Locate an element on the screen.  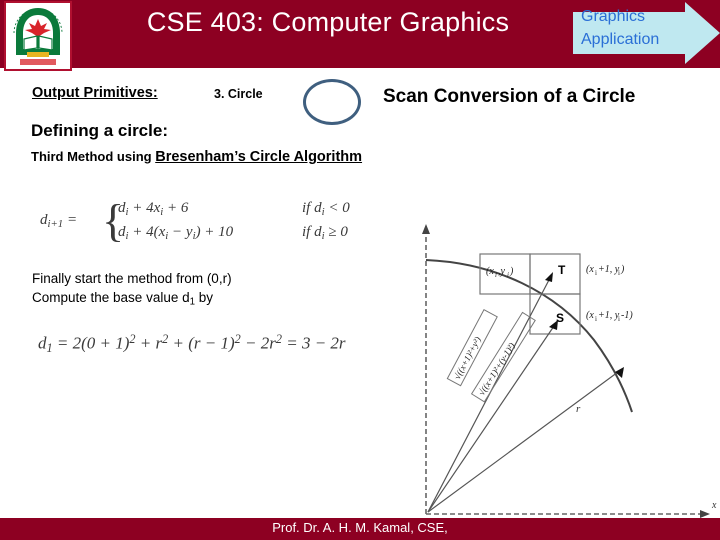
start-method-line2: Compute the base value d1 by is located at coordinates (132, 299).